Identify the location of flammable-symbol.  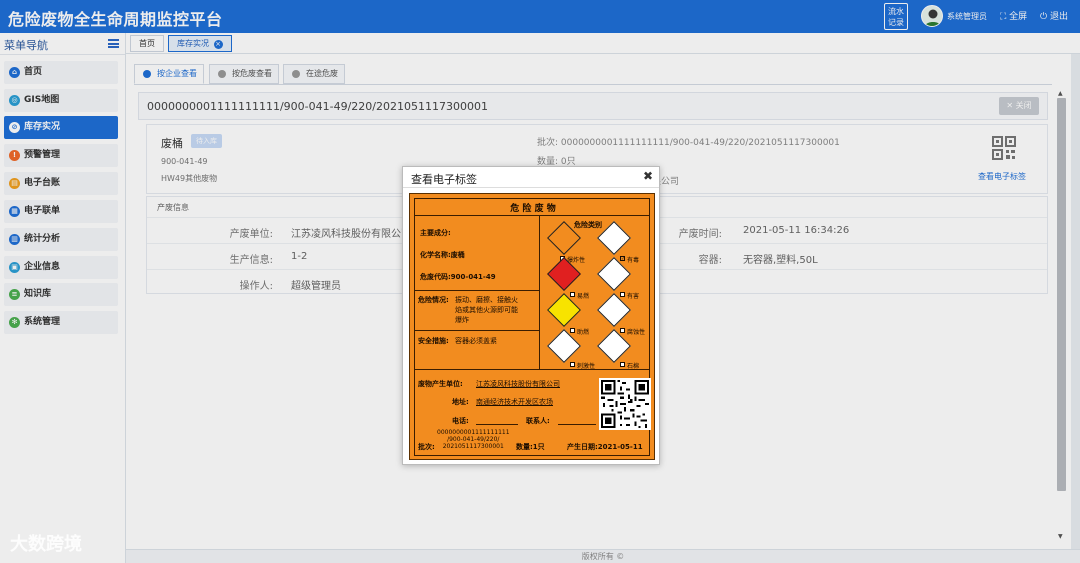
(563, 275).